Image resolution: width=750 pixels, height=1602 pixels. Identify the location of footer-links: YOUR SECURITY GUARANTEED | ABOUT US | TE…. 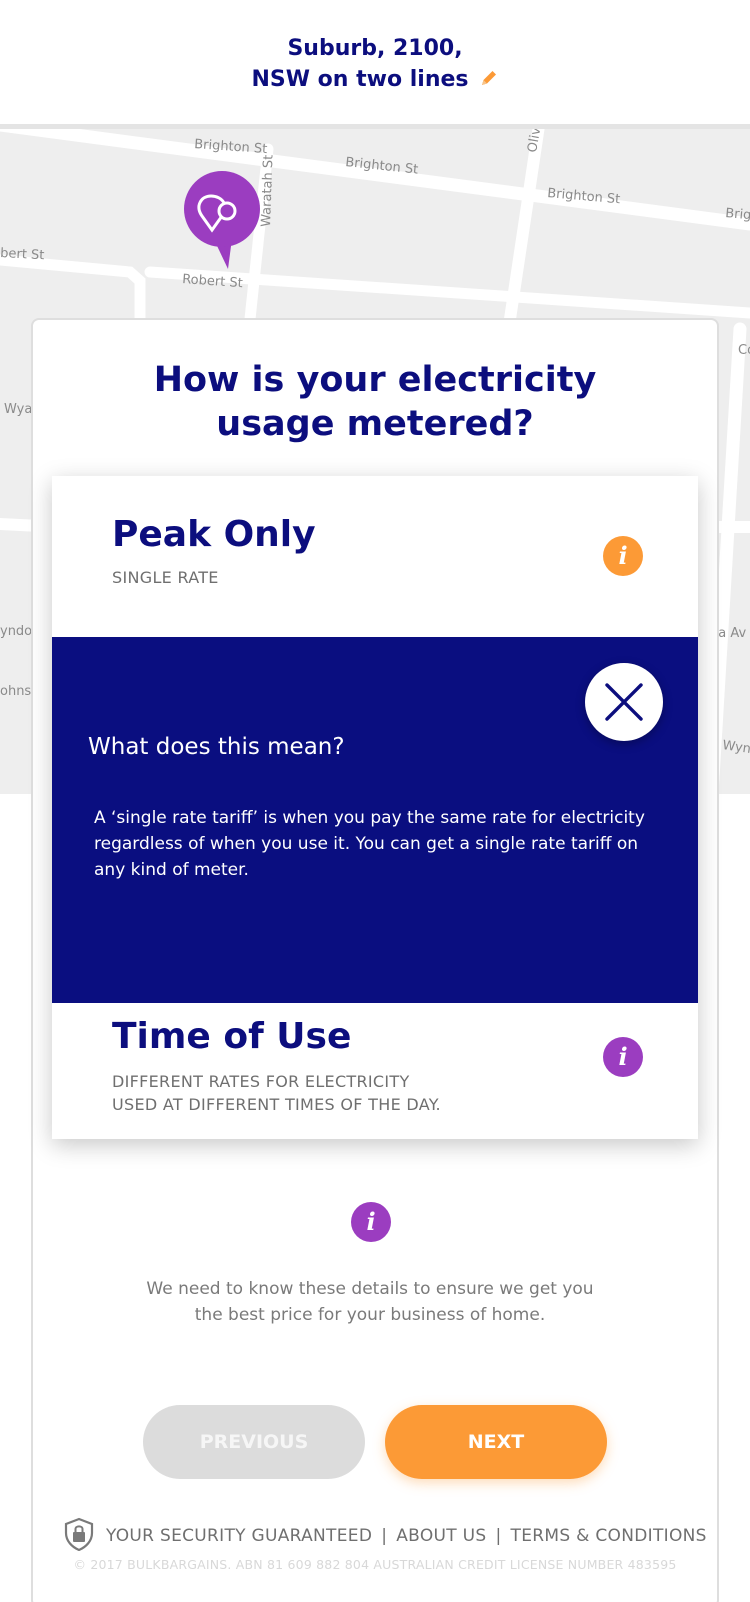
(384, 1536).